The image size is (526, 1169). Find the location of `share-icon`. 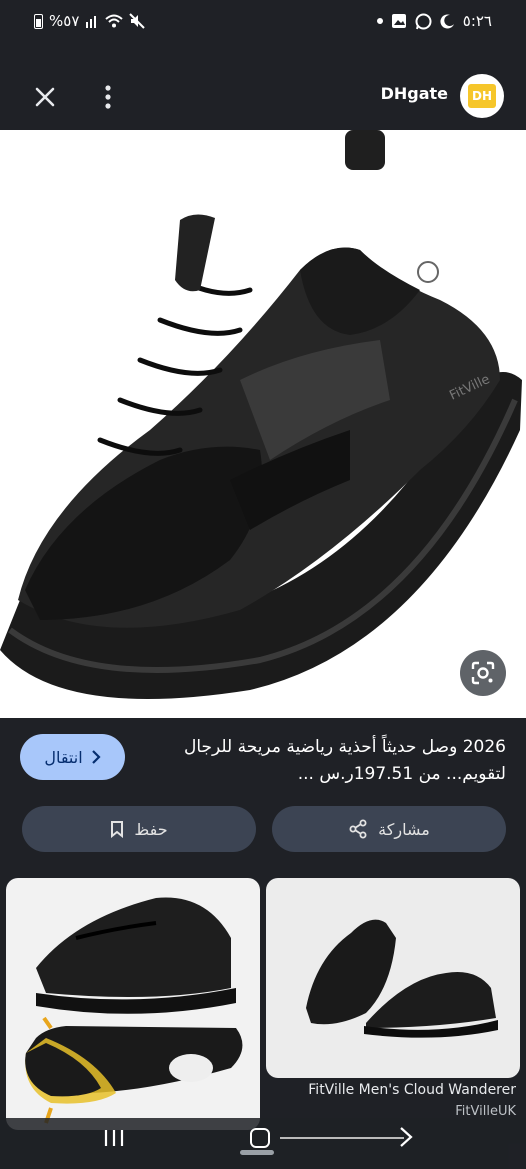

share-icon is located at coordinates (358, 829).